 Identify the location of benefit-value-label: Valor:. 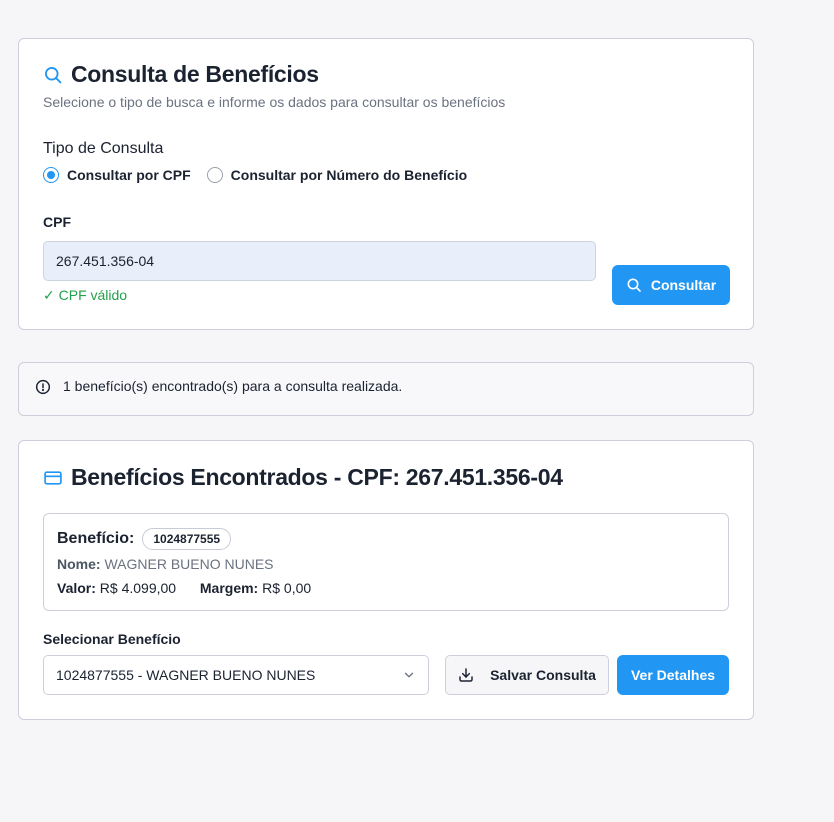
(76, 588).